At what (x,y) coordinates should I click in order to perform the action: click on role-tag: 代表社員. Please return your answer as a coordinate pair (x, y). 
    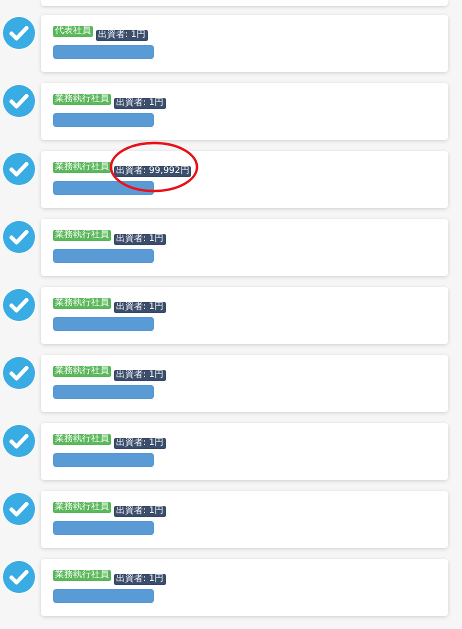
    Looking at the image, I should click on (73, 31).